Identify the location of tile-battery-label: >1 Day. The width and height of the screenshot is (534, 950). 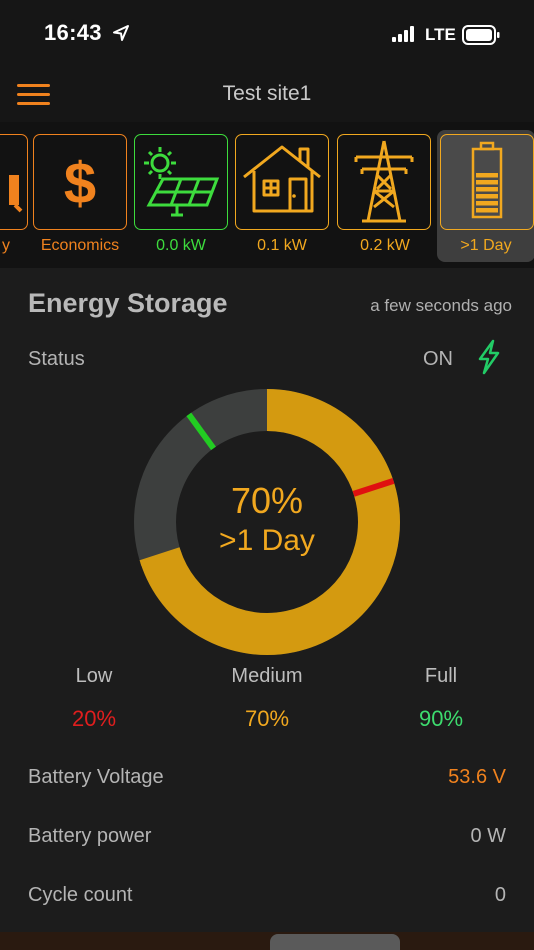
(486, 245).